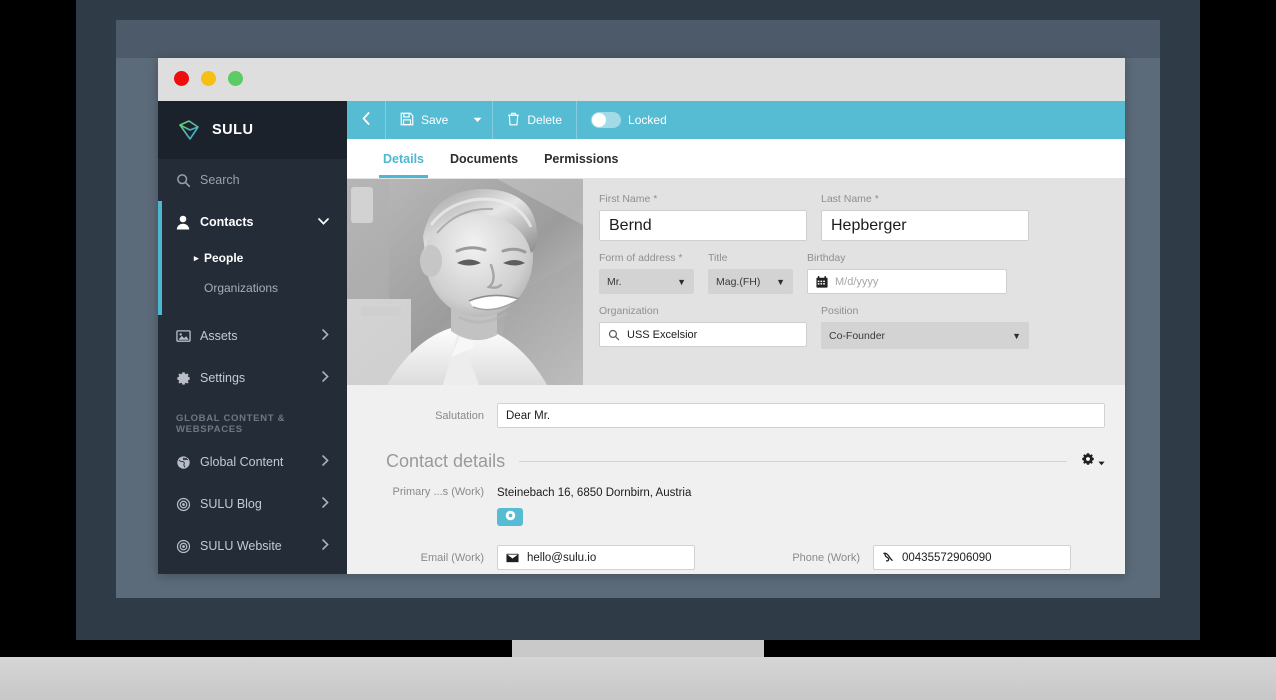 This screenshot has width=1276, height=700. Describe the element at coordinates (801, 415) in the screenshot. I see `salutation-input: Dear Mr.` at that location.